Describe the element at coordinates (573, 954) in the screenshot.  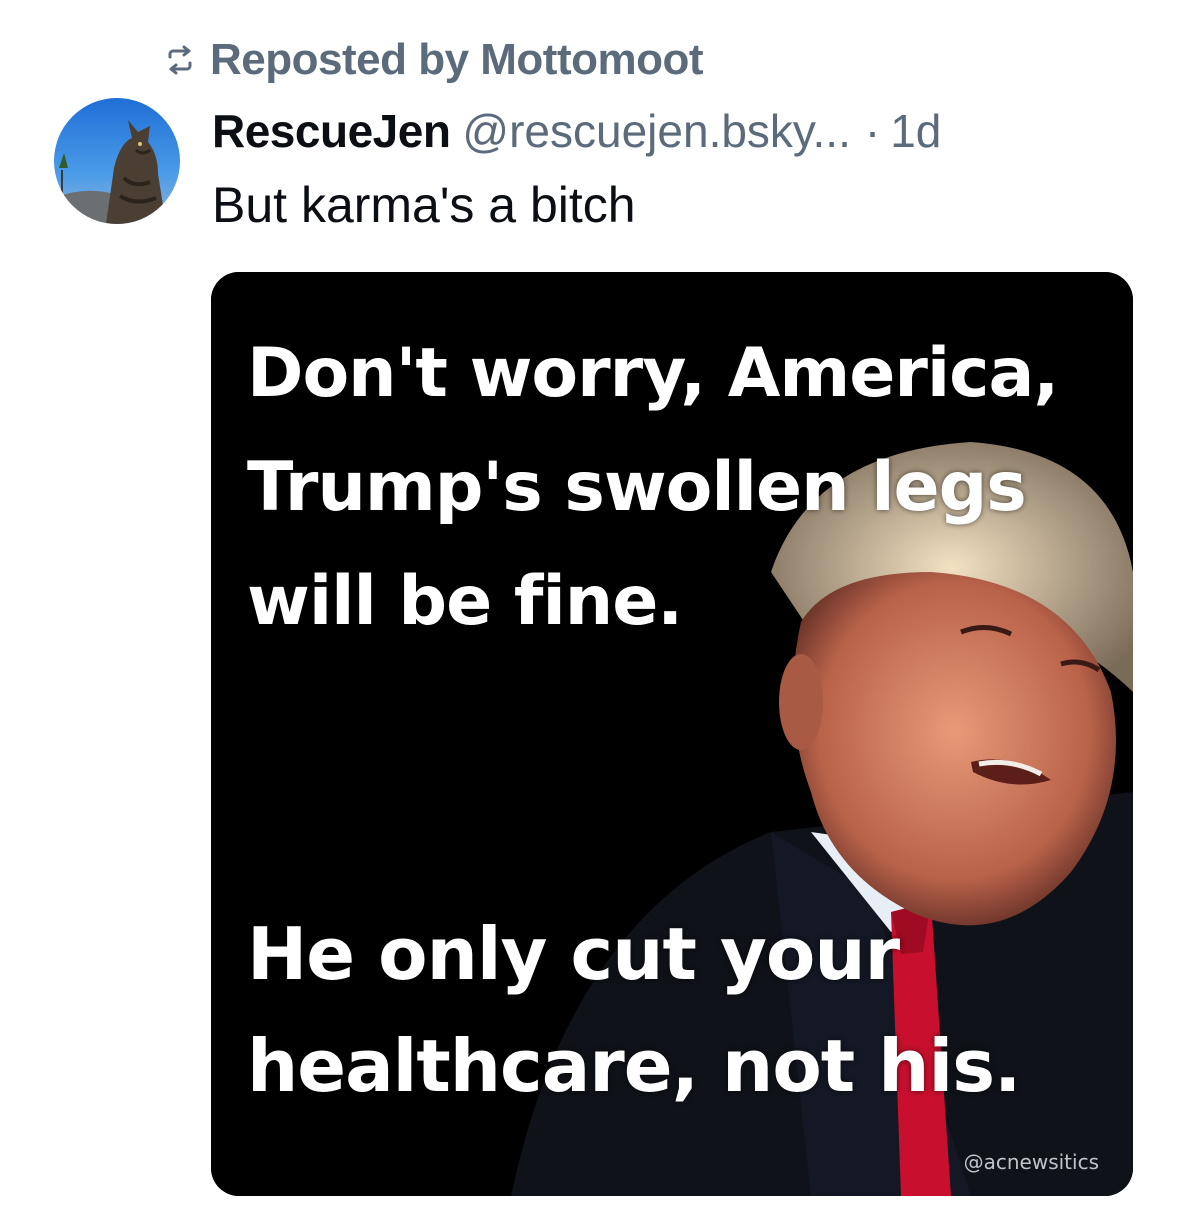
I see `meme-text-line: He only cut your` at that location.